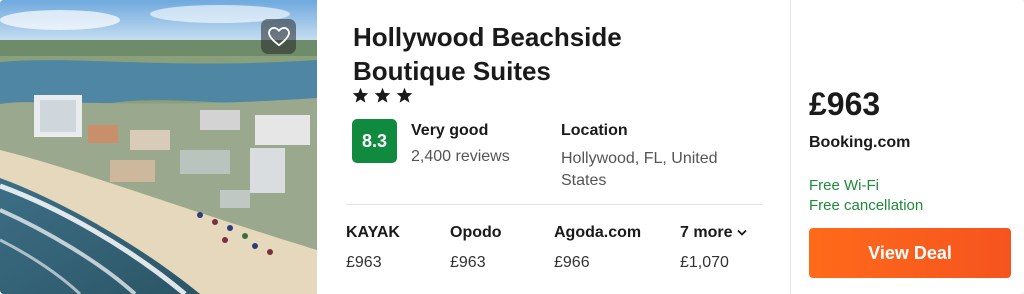 Image resolution: width=1024 pixels, height=294 pixels. What do you see at coordinates (554, 204) in the screenshot?
I see `divider` at bounding box center [554, 204].